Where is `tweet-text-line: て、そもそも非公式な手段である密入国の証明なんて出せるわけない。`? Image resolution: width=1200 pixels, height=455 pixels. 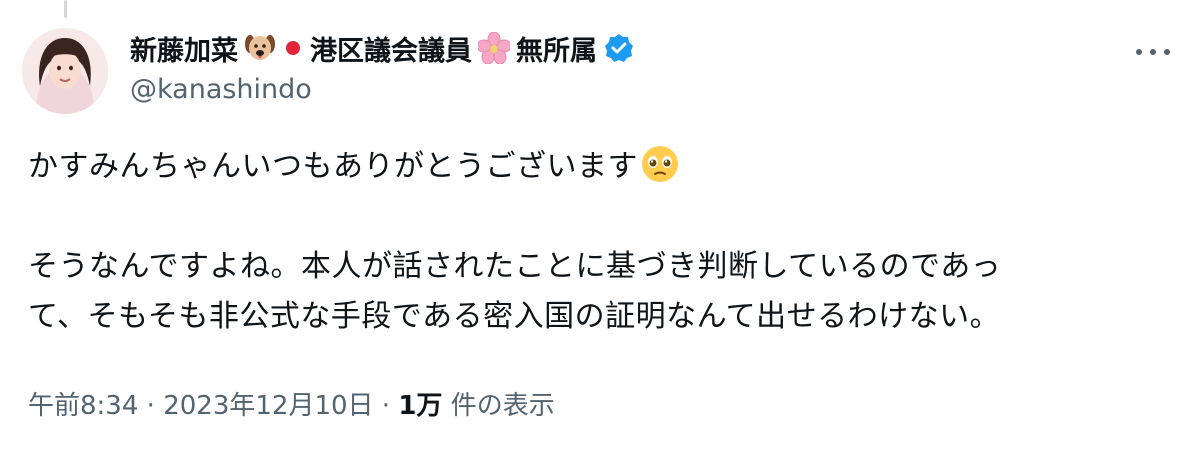 tweet-text-line: て、そもそも非公式な手段である密入国の証明なんて出せるわけない。 is located at coordinates (514, 316).